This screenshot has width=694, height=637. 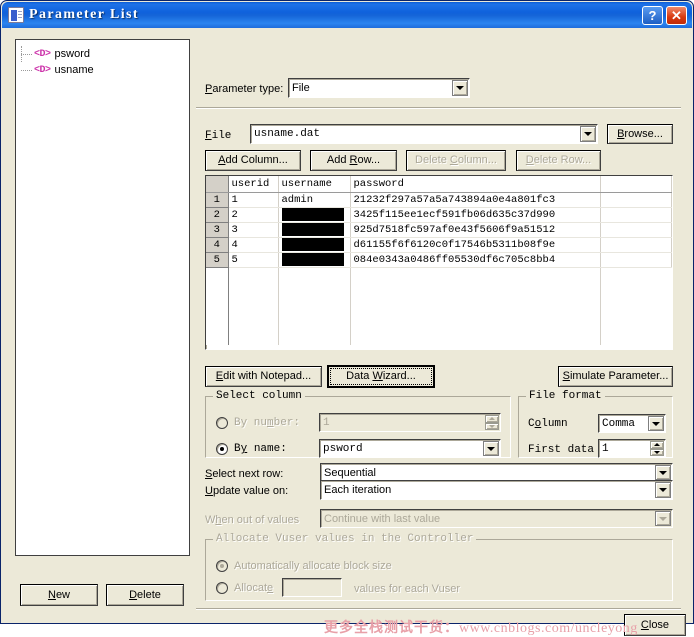 I want to click on parameter-icon: <D>, so click(x=42, y=70).